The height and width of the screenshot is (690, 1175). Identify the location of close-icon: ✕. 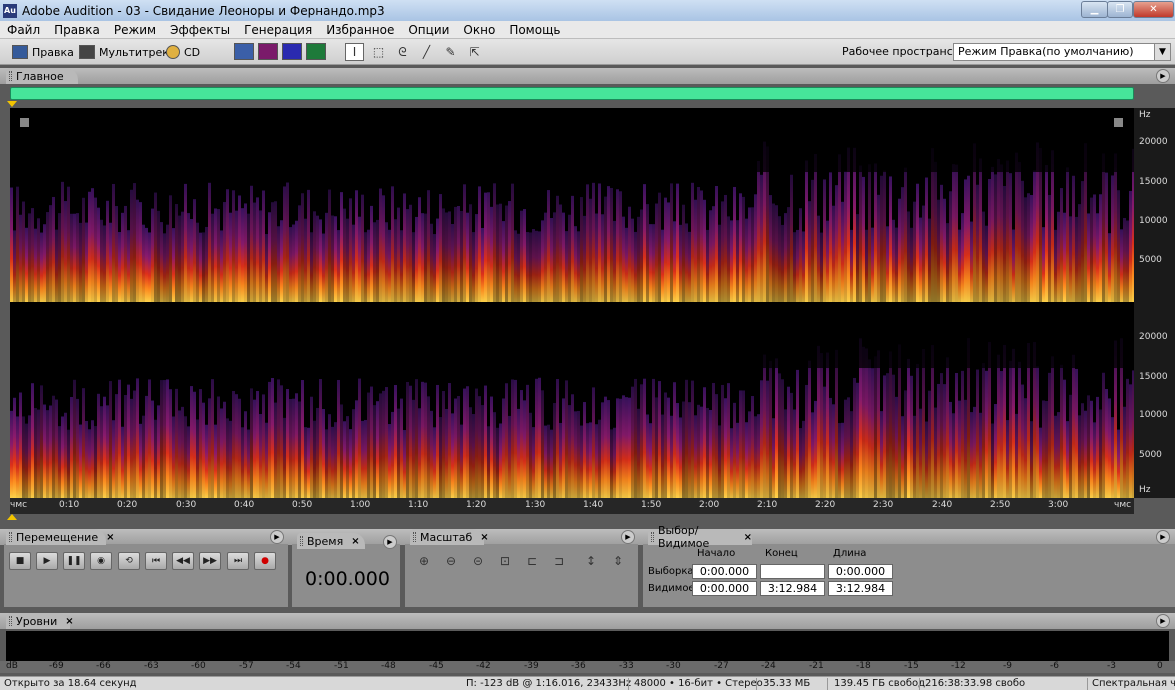
(1153, 9).